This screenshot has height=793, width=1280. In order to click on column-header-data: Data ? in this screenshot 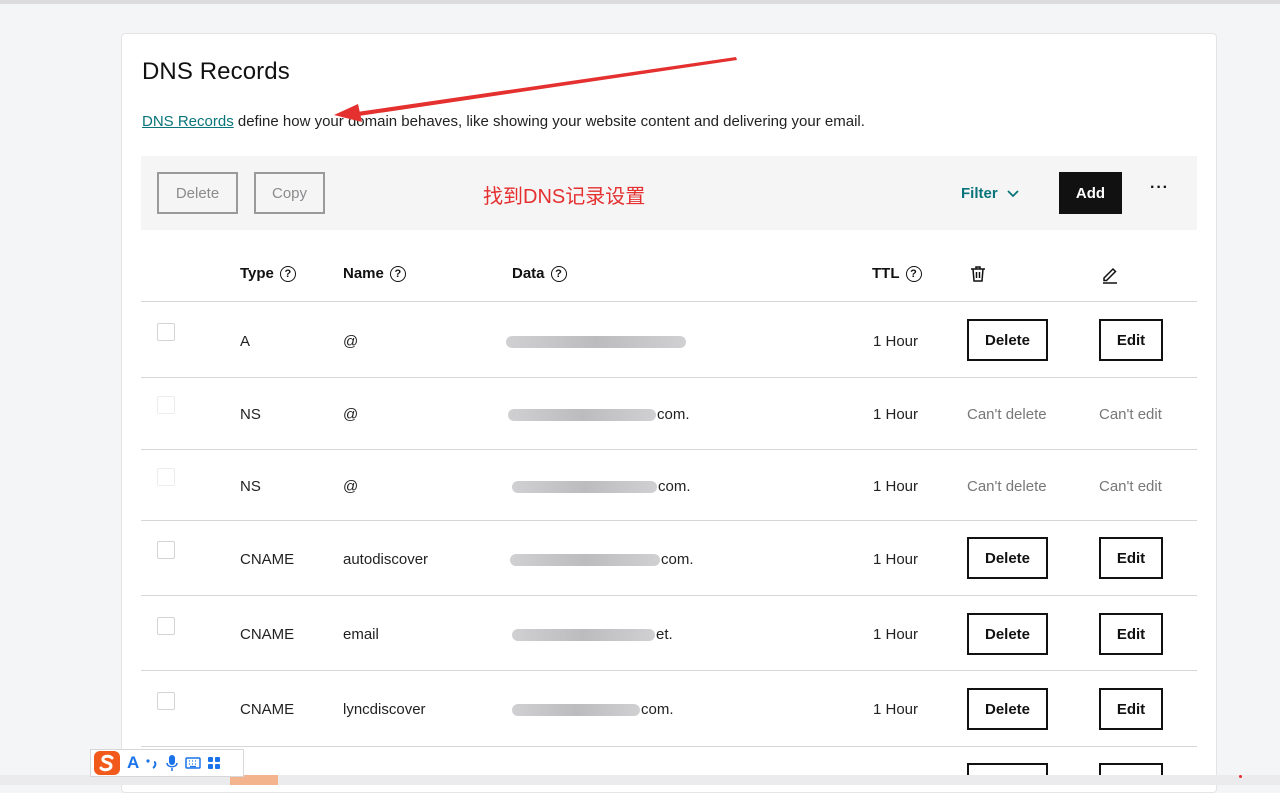, I will do `click(539, 273)`.